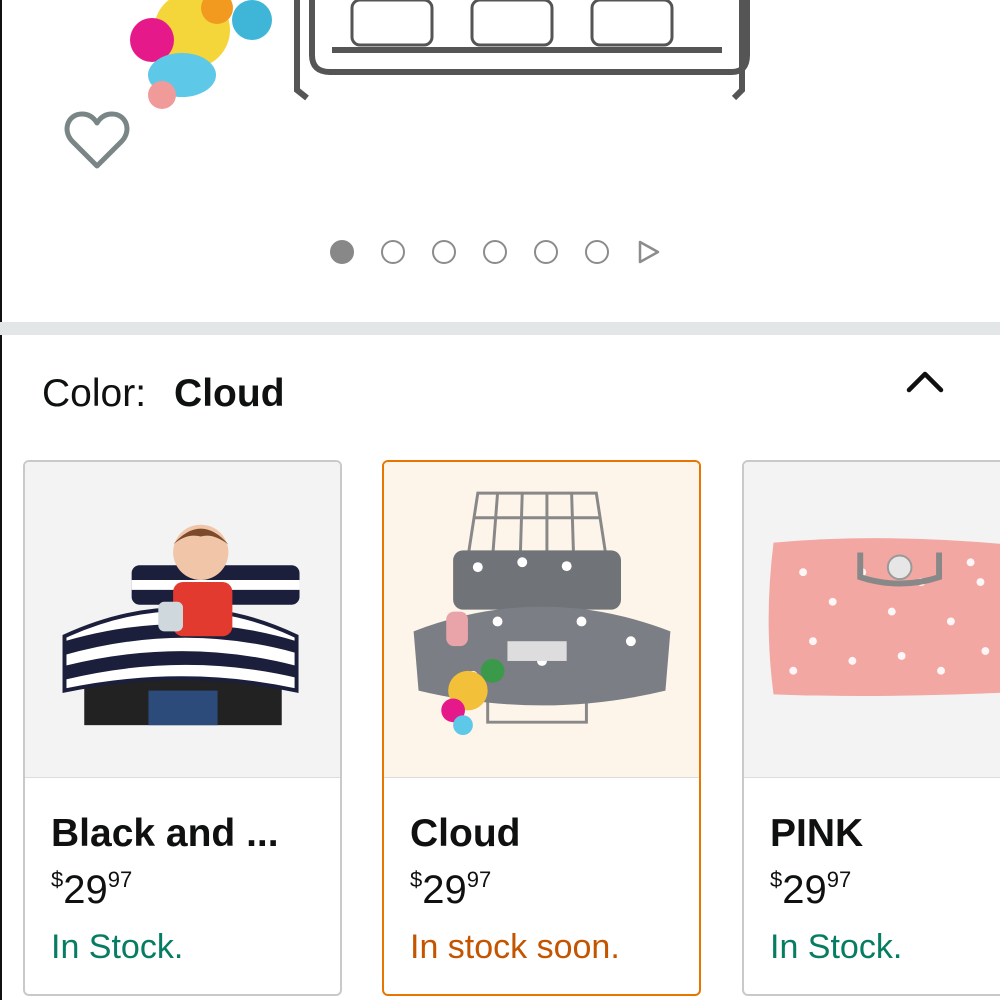 This screenshot has width=1000, height=1000. Describe the element at coordinates (229, 393) in the screenshot. I see `selected-color-value: Cloud` at that location.